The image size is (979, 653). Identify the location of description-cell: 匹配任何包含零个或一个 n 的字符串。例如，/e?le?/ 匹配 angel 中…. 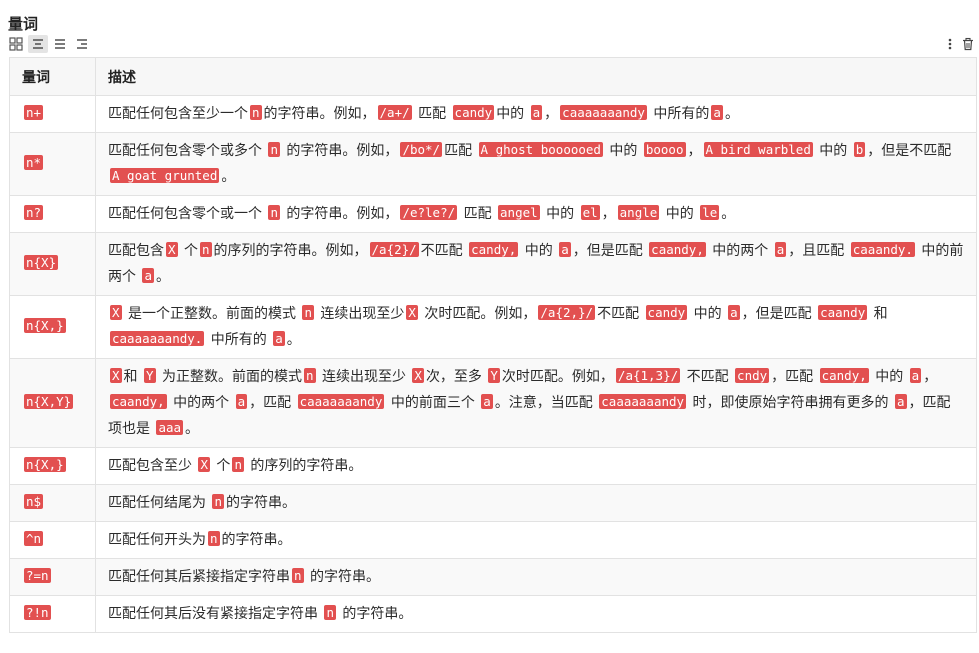
(536, 214).